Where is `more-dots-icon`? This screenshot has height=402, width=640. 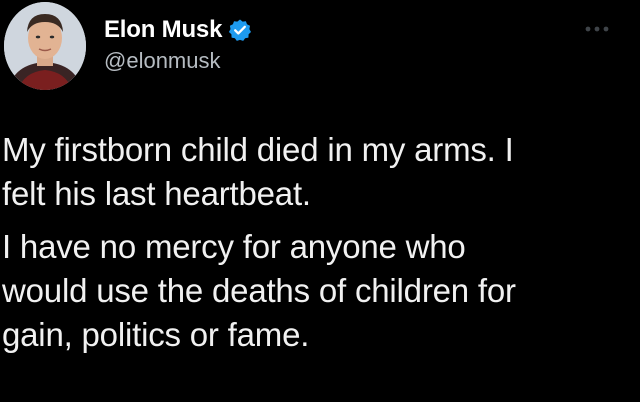
more-dots-icon is located at coordinates (597, 29).